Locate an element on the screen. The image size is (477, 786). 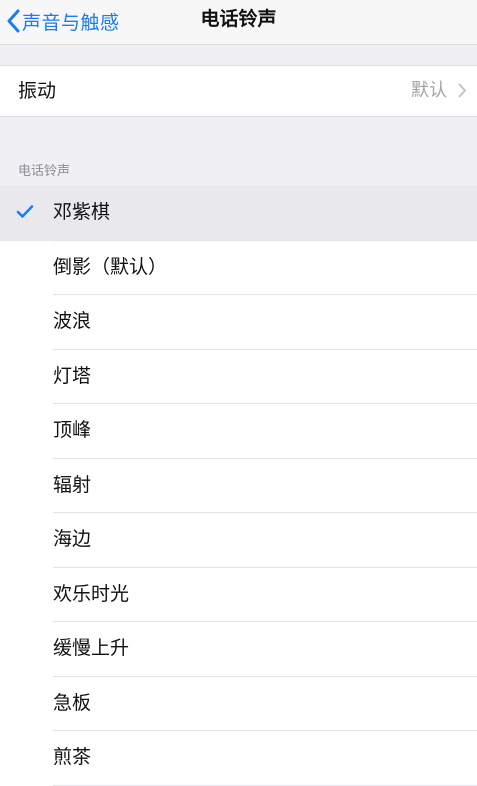
ringtone-label: 辐射 is located at coordinates (72, 484).